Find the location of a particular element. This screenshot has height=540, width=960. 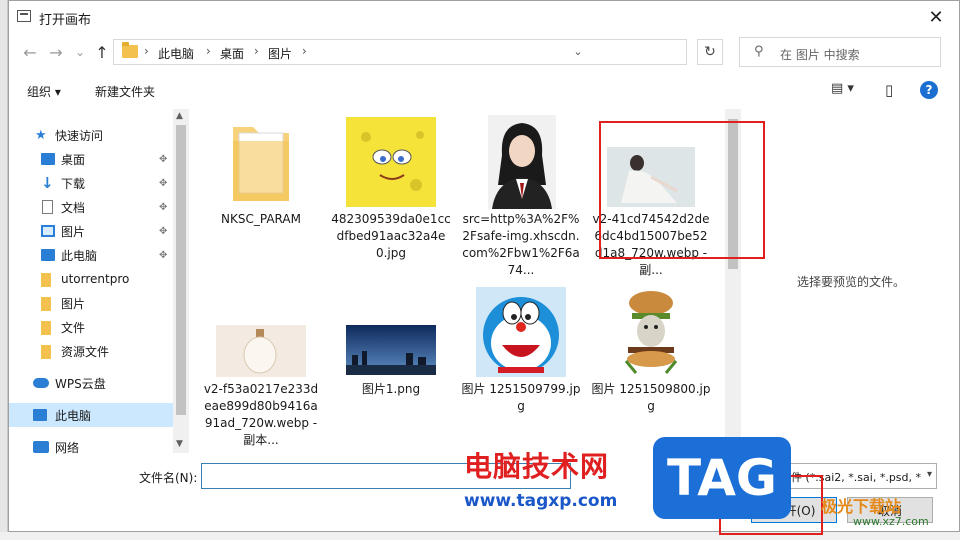

burger-cat-thumbnail is located at coordinates (651, 332).